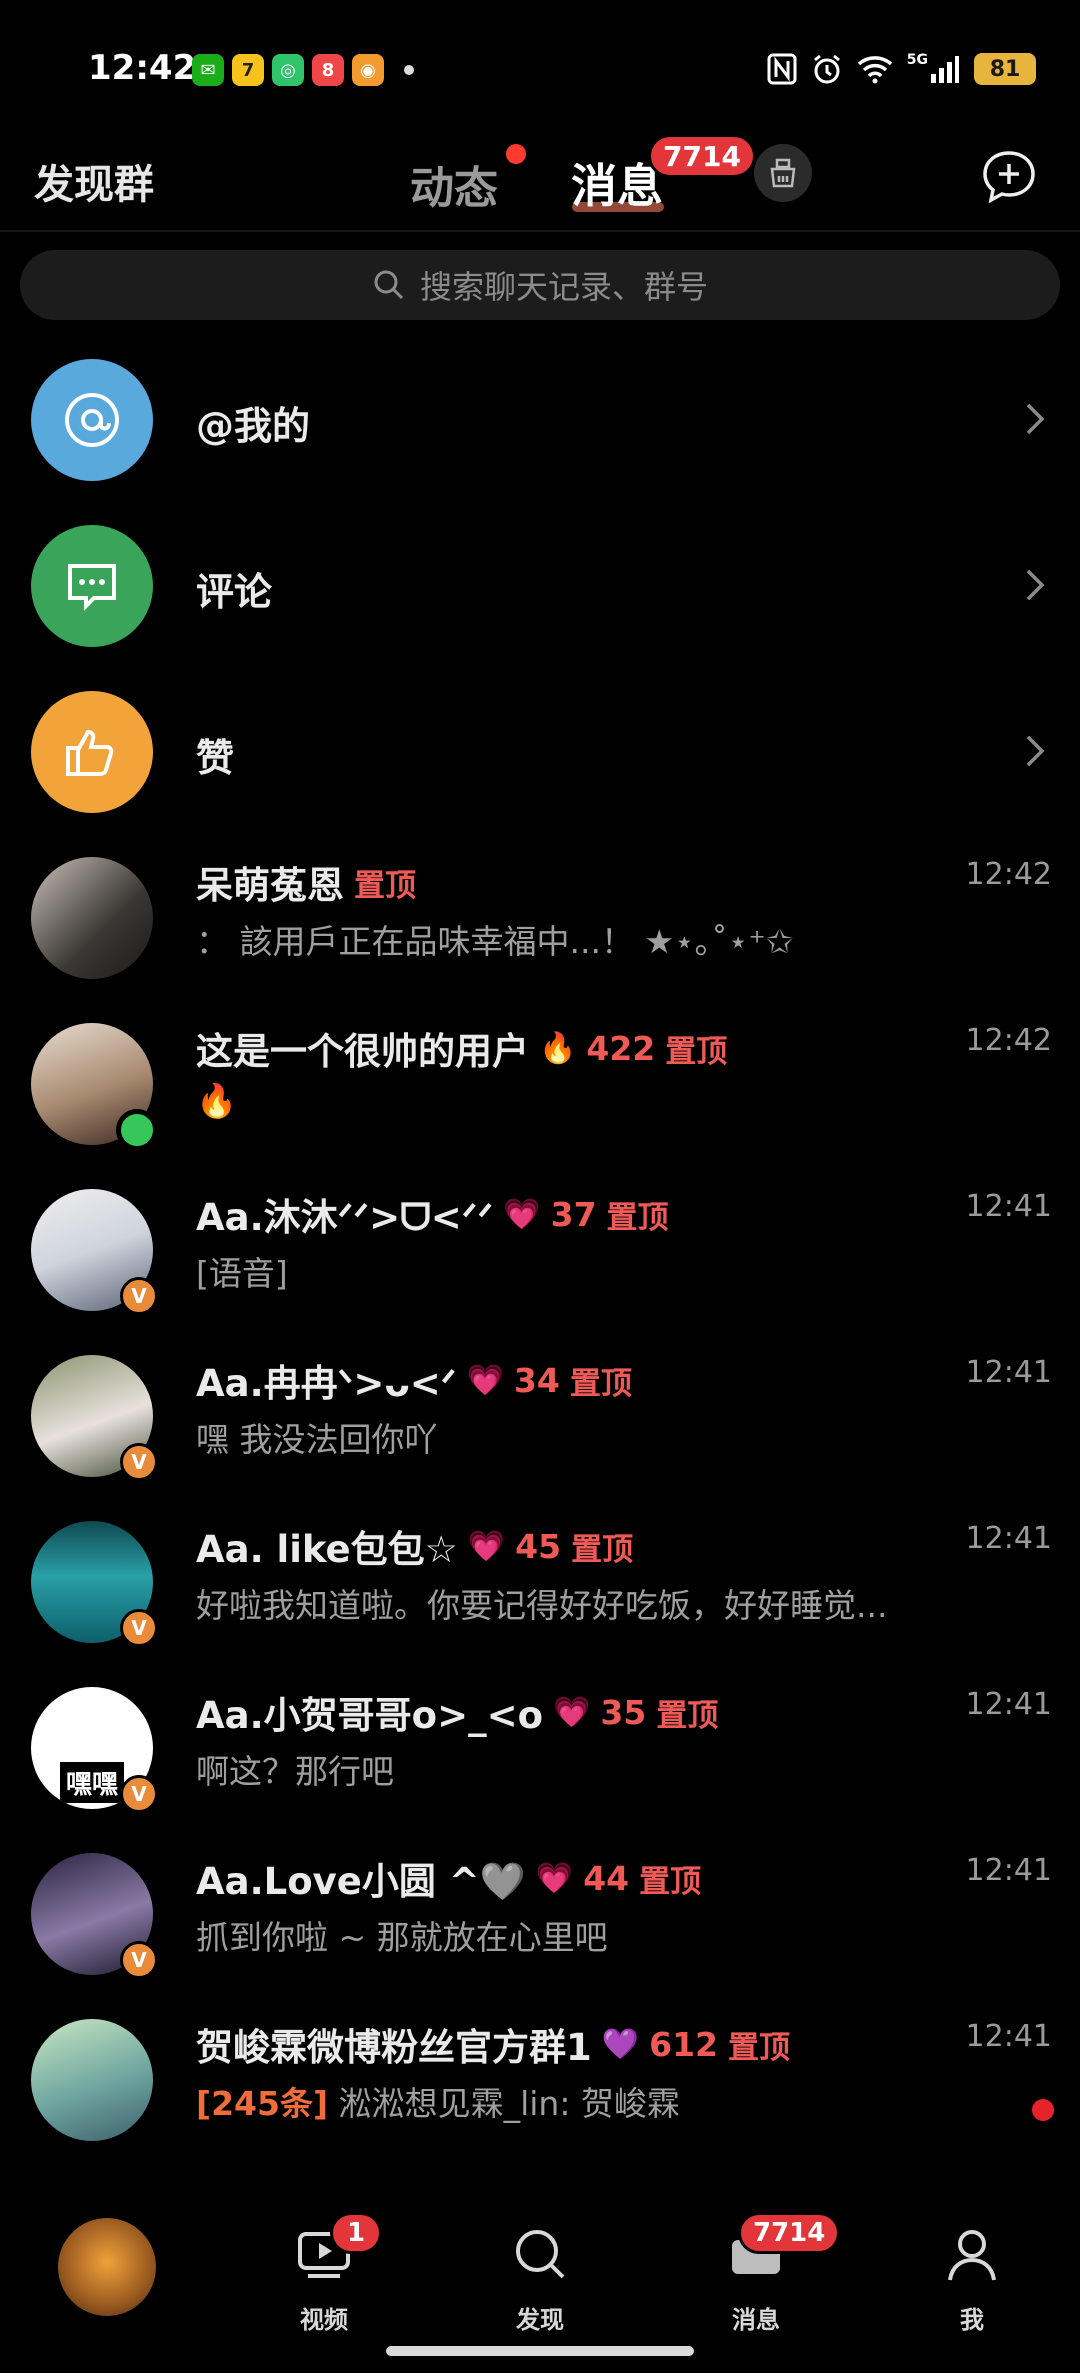  Describe the element at coordinates (94, 181) in the screenshot. I see `discover-groups-button: 发现群` at that location.